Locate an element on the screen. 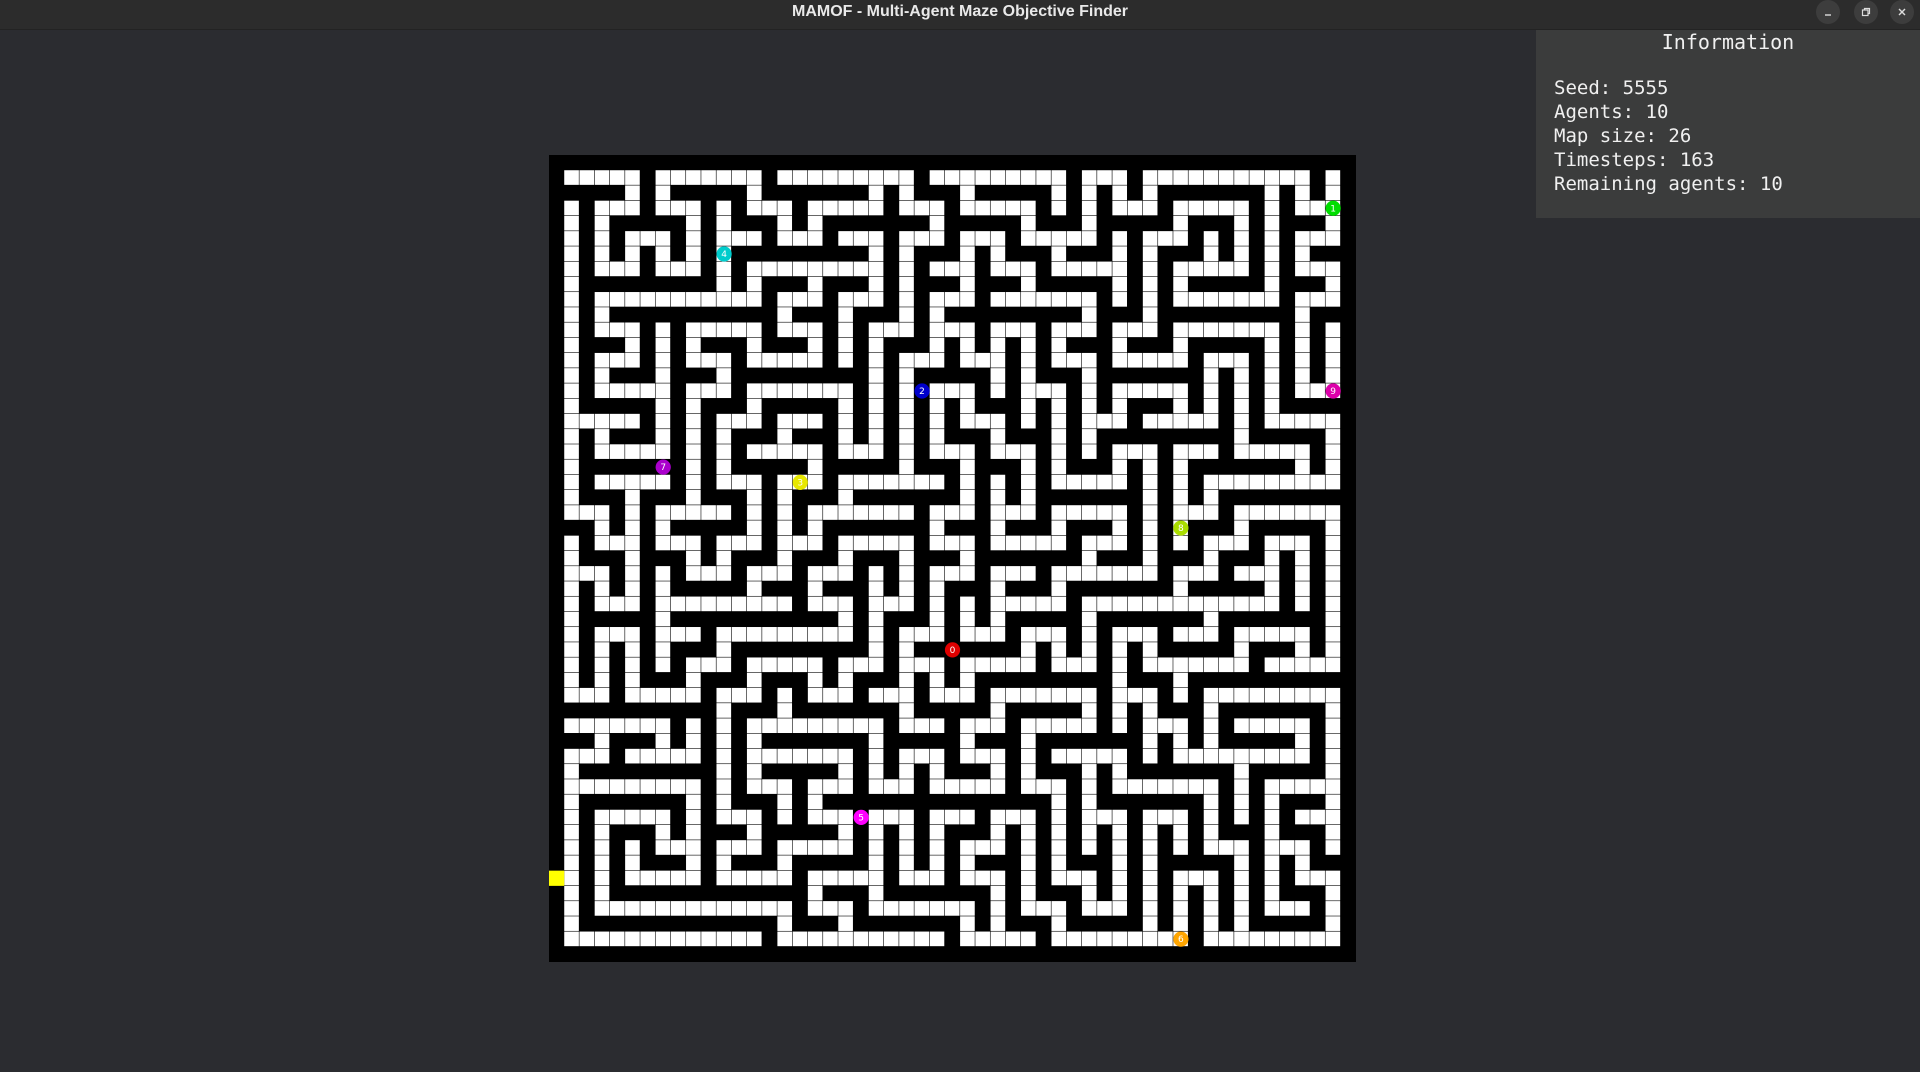 The image size is (1920, 1072). minimize-button is located at coordinates (1828, 12).